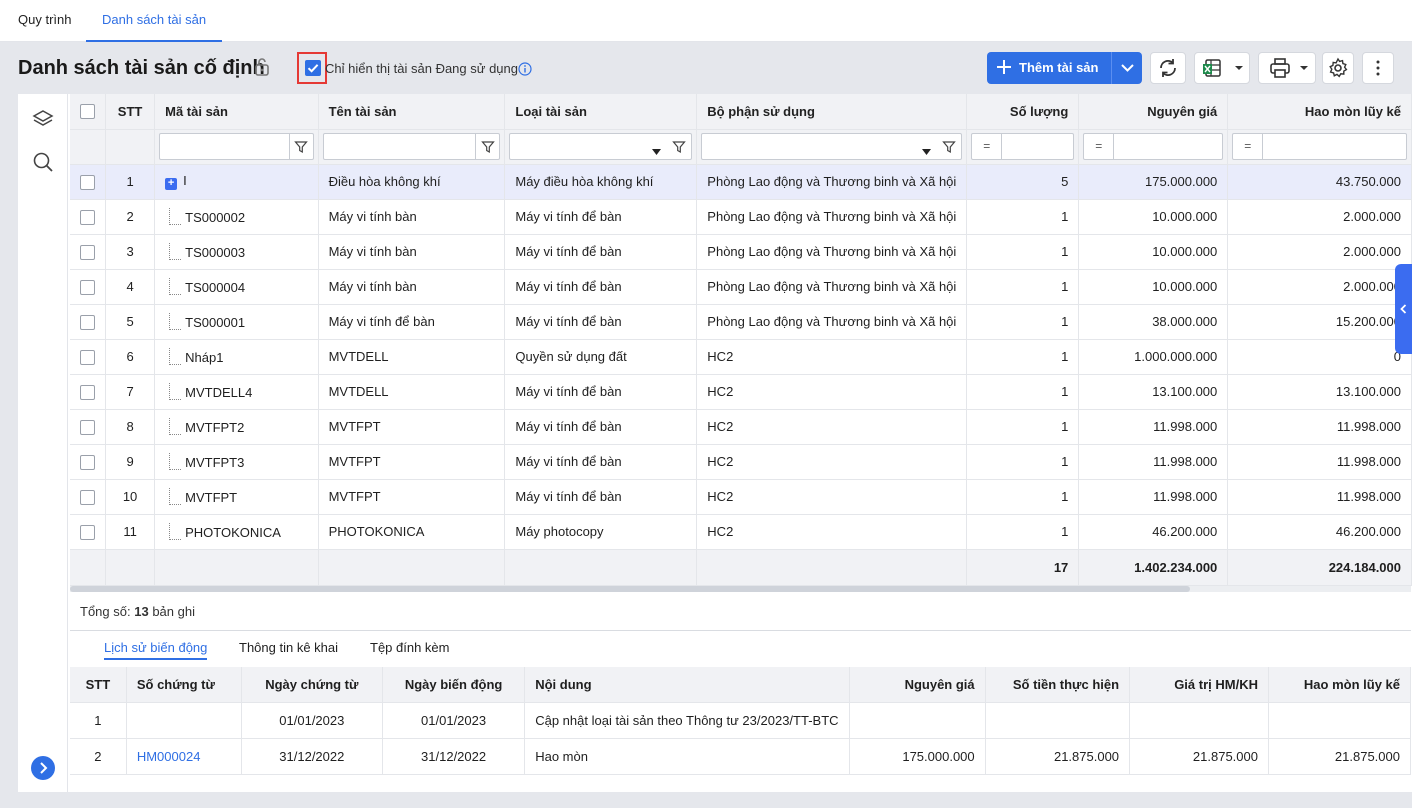 The height and width of the screenshot is (808, 1412). What do you see at coordinates (601, 112) in the screenshot?
I see `col-header-asset-type: Loại tài sản` at bounding box center [601, 112].